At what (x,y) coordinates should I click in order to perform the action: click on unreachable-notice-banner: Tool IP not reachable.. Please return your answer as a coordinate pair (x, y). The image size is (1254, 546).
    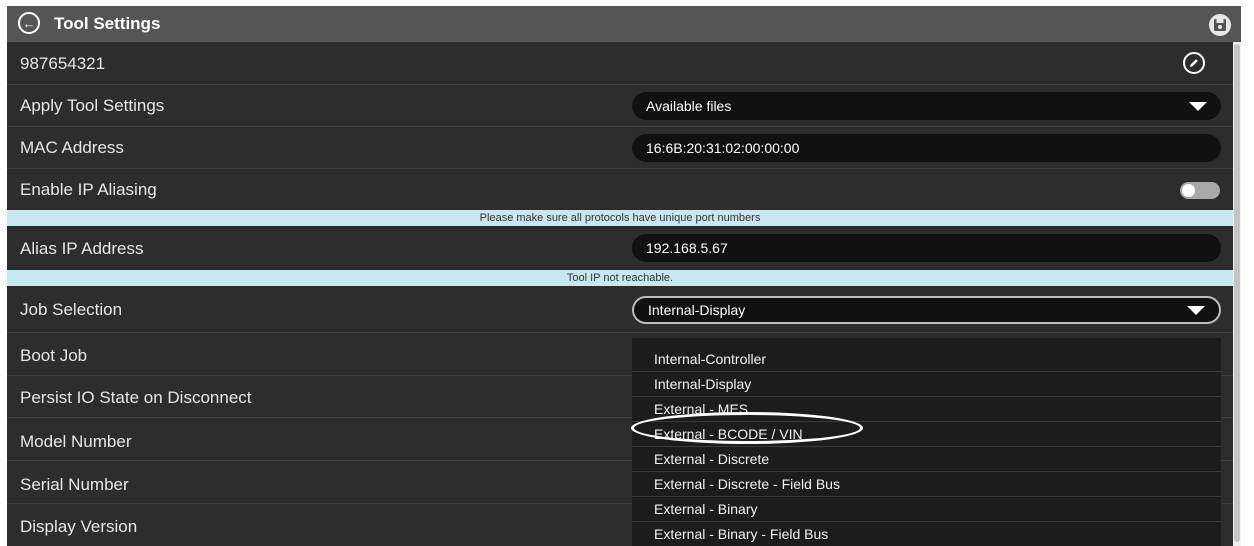
    Looking at the image, I should click on (620, 278).